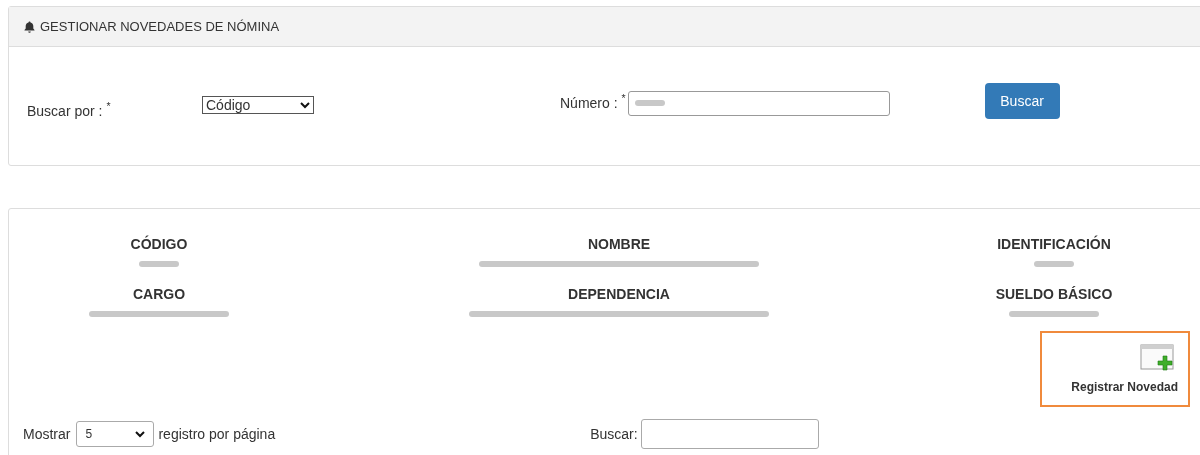 The height and width of the screenshot is (455, 1200). What do you see at coordinates (159, 294) in the screenshot?
I see `field-label: CARGO` at bounding box center [159, 294].